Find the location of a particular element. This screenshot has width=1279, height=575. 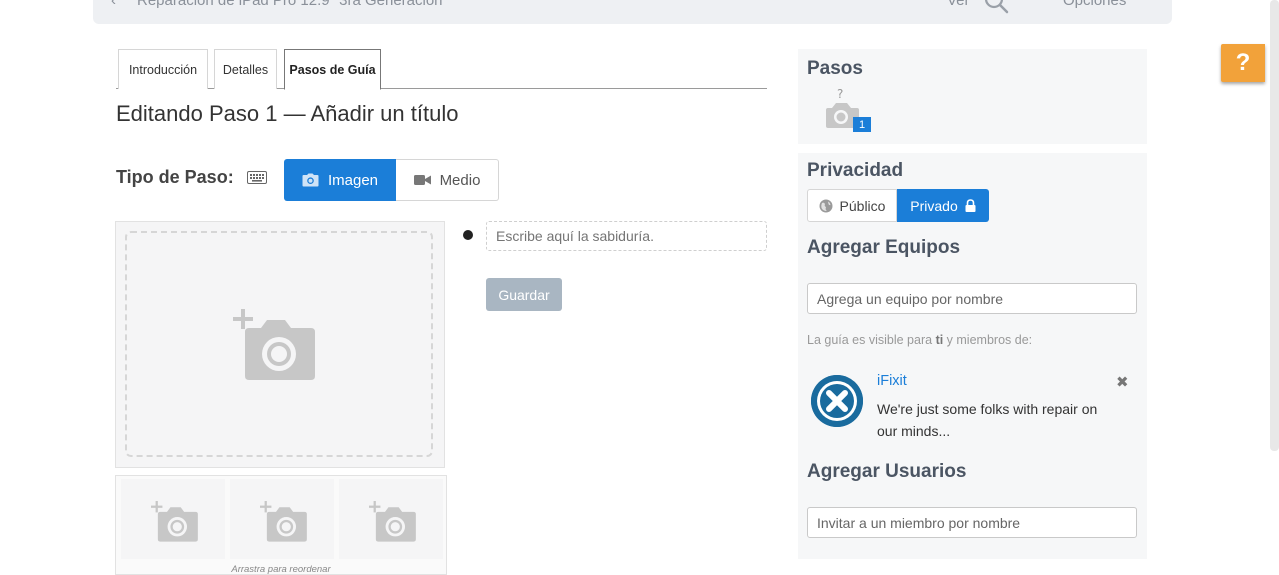

save-button: Guardar is located at coordinates (524, 294).